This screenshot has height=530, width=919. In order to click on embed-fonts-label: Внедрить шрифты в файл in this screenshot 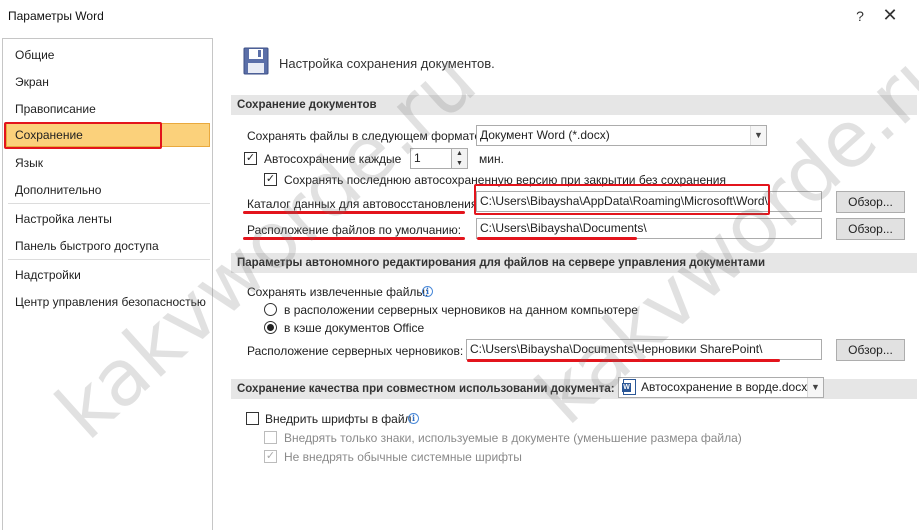, I will do `click(338, 419)`.